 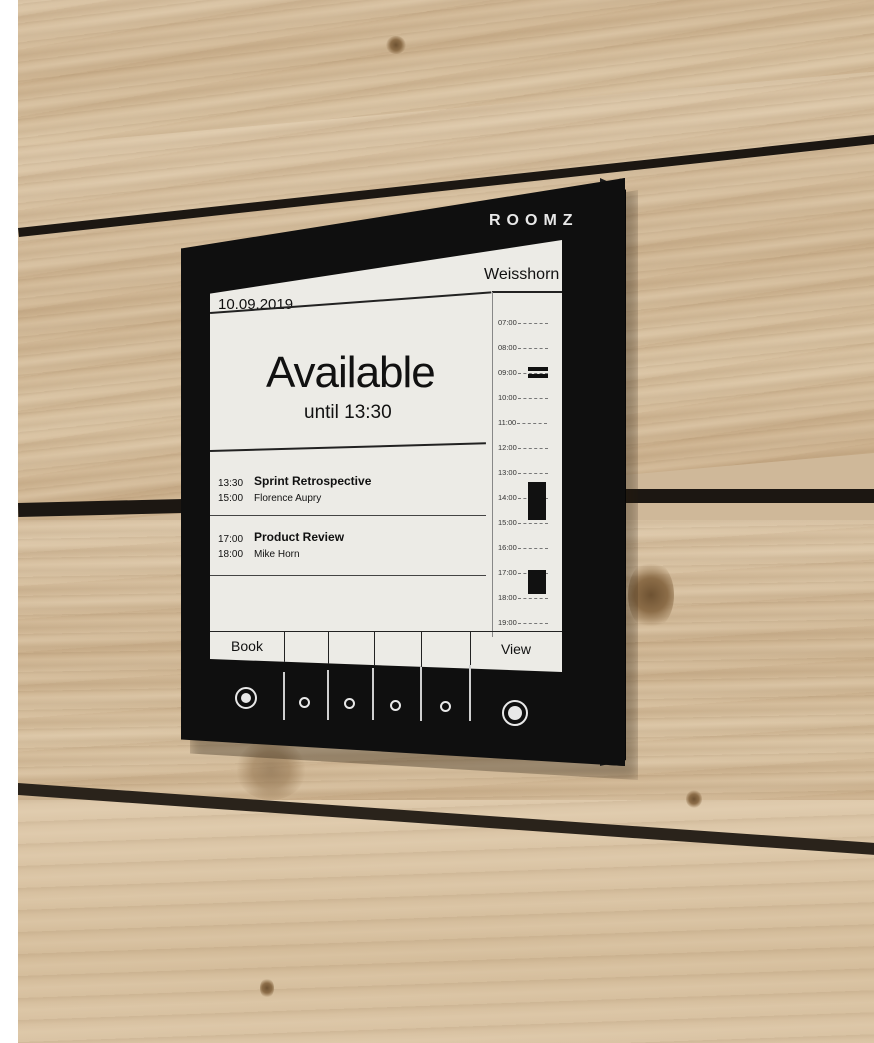 I want to click on availability-status: Available, so click(x=351, y=372).